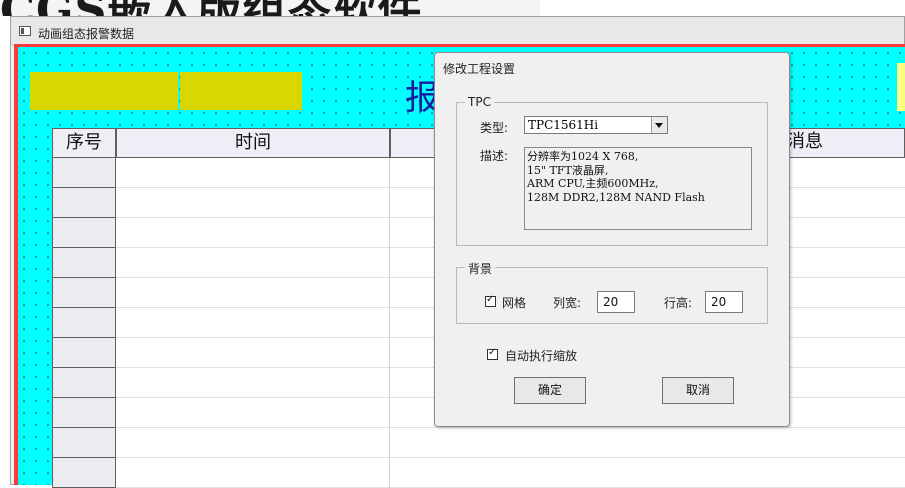 The width and height of the screenshot is (905, 488). I want to click on background-group-label: 背景, so click(480, 268).